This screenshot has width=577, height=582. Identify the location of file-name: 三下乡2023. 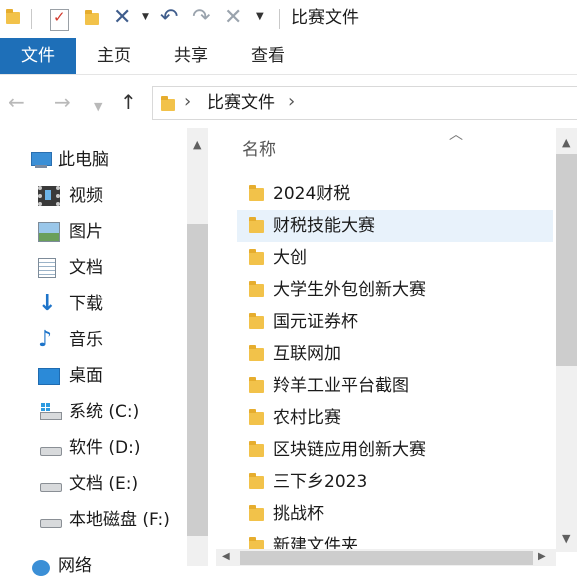
(320, 482).